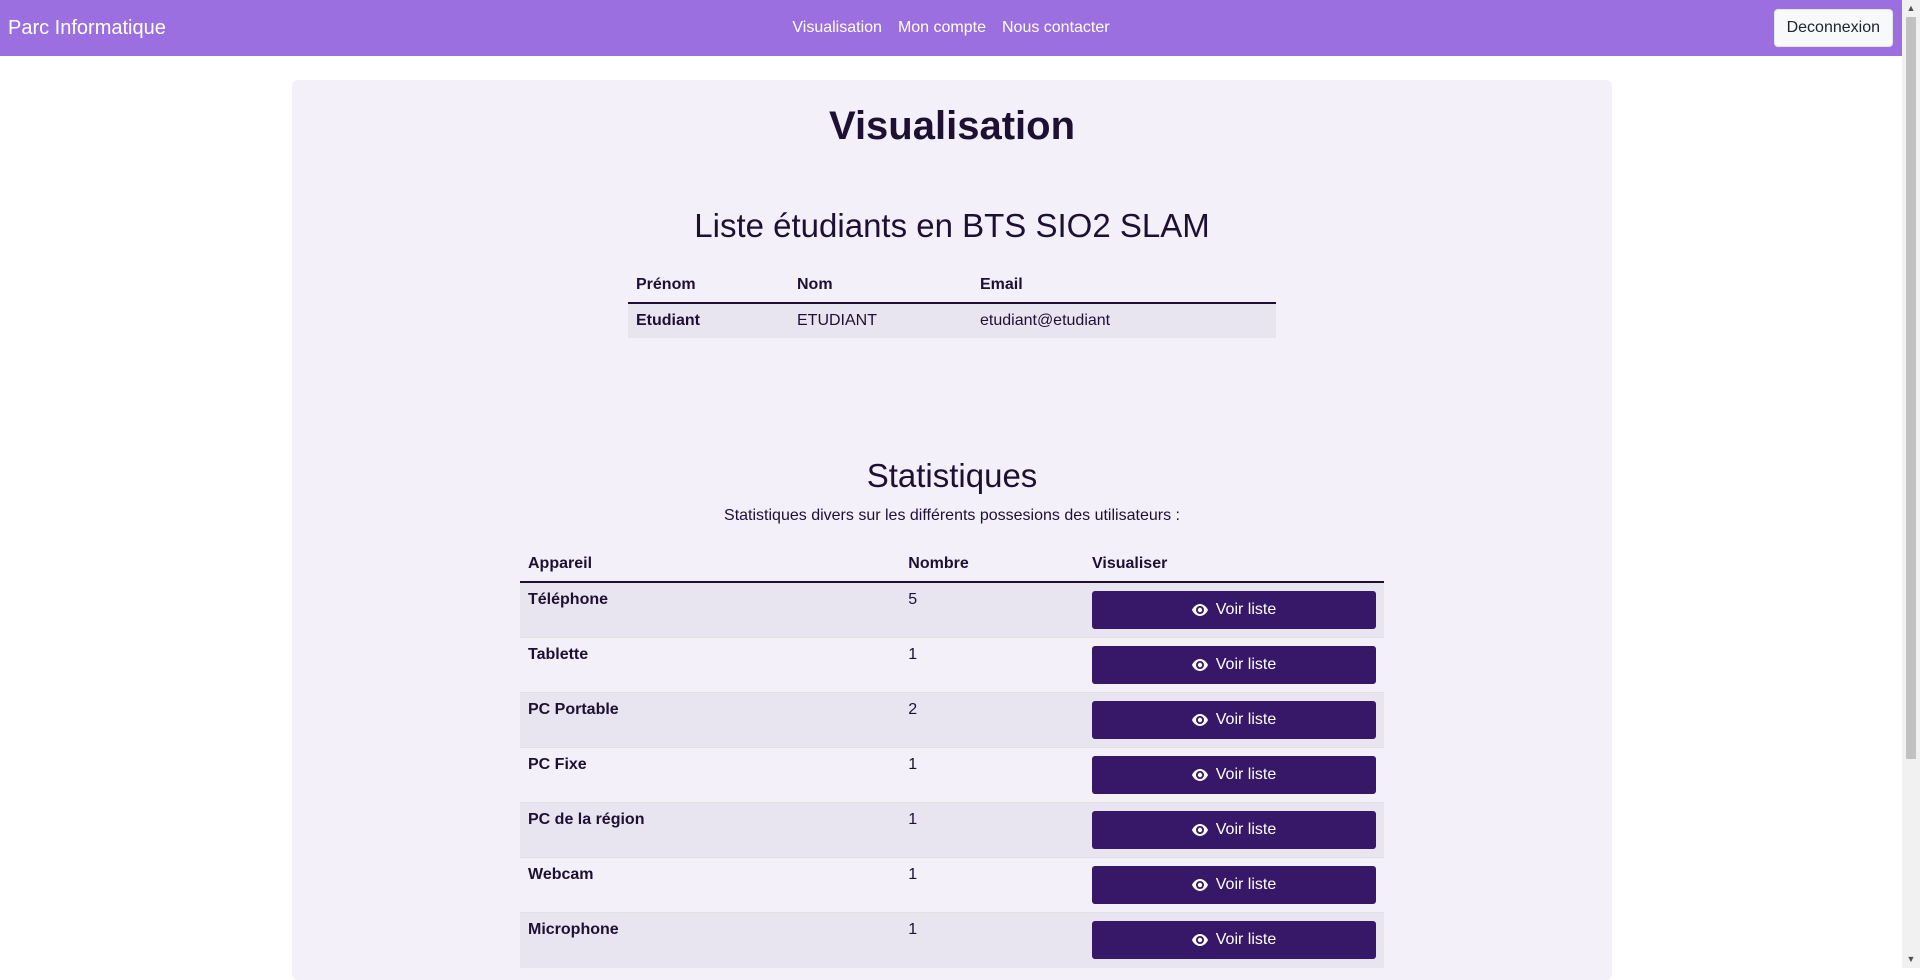  What do you see at coordinates (952, 940) in the screenshot?
I see `table-row: Microphone 1 Voir liste` at bounding box center [952, 940].